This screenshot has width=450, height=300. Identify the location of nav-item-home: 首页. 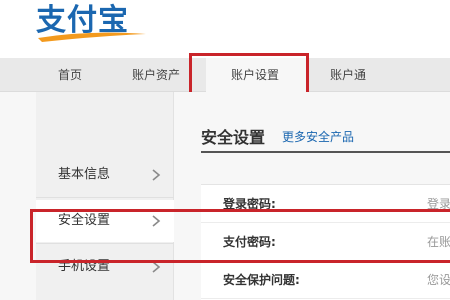
(70, 75).